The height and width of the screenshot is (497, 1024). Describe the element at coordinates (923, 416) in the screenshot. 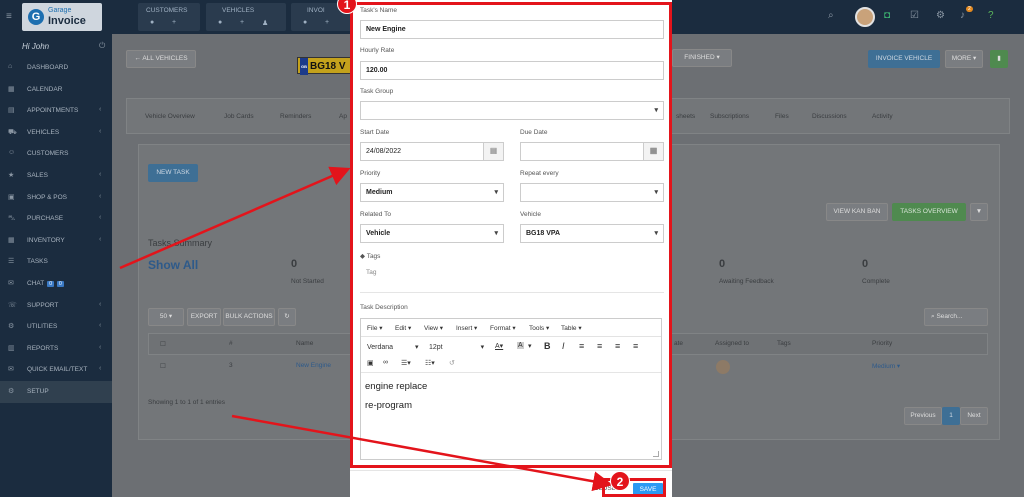

I see `previous-button: Previous` at that location.